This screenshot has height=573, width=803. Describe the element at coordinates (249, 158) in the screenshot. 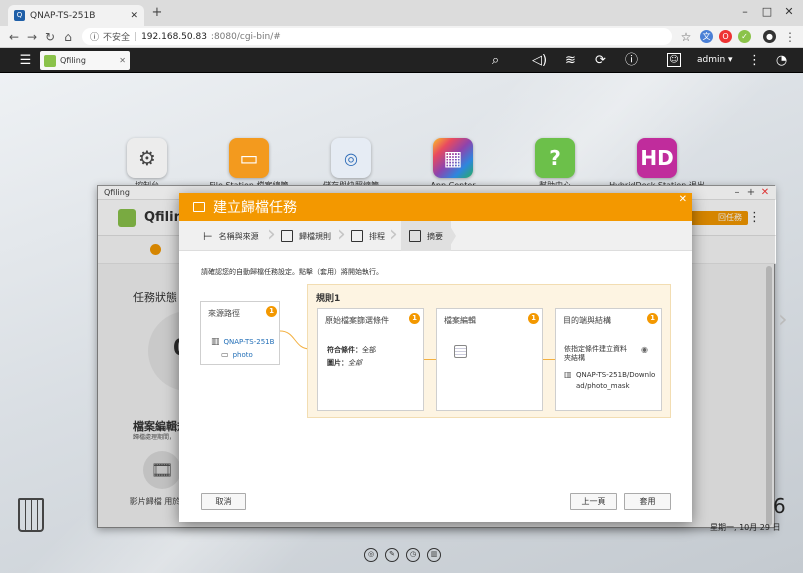

I see `file-station-icon: ▭` at that location.